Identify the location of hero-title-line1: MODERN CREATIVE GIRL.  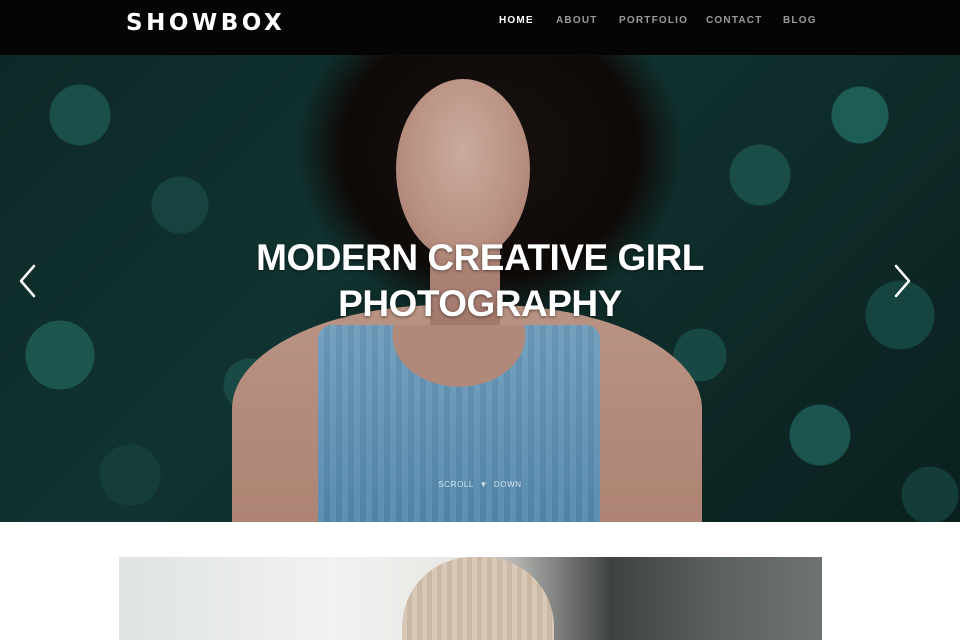
(480, 257).